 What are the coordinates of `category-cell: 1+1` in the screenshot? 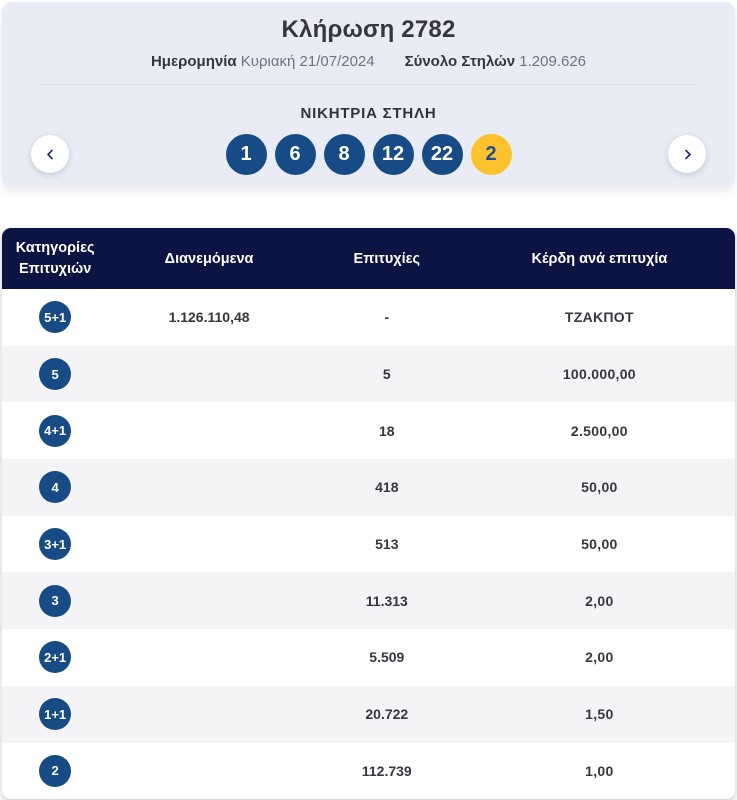 It's located at (55, 714).